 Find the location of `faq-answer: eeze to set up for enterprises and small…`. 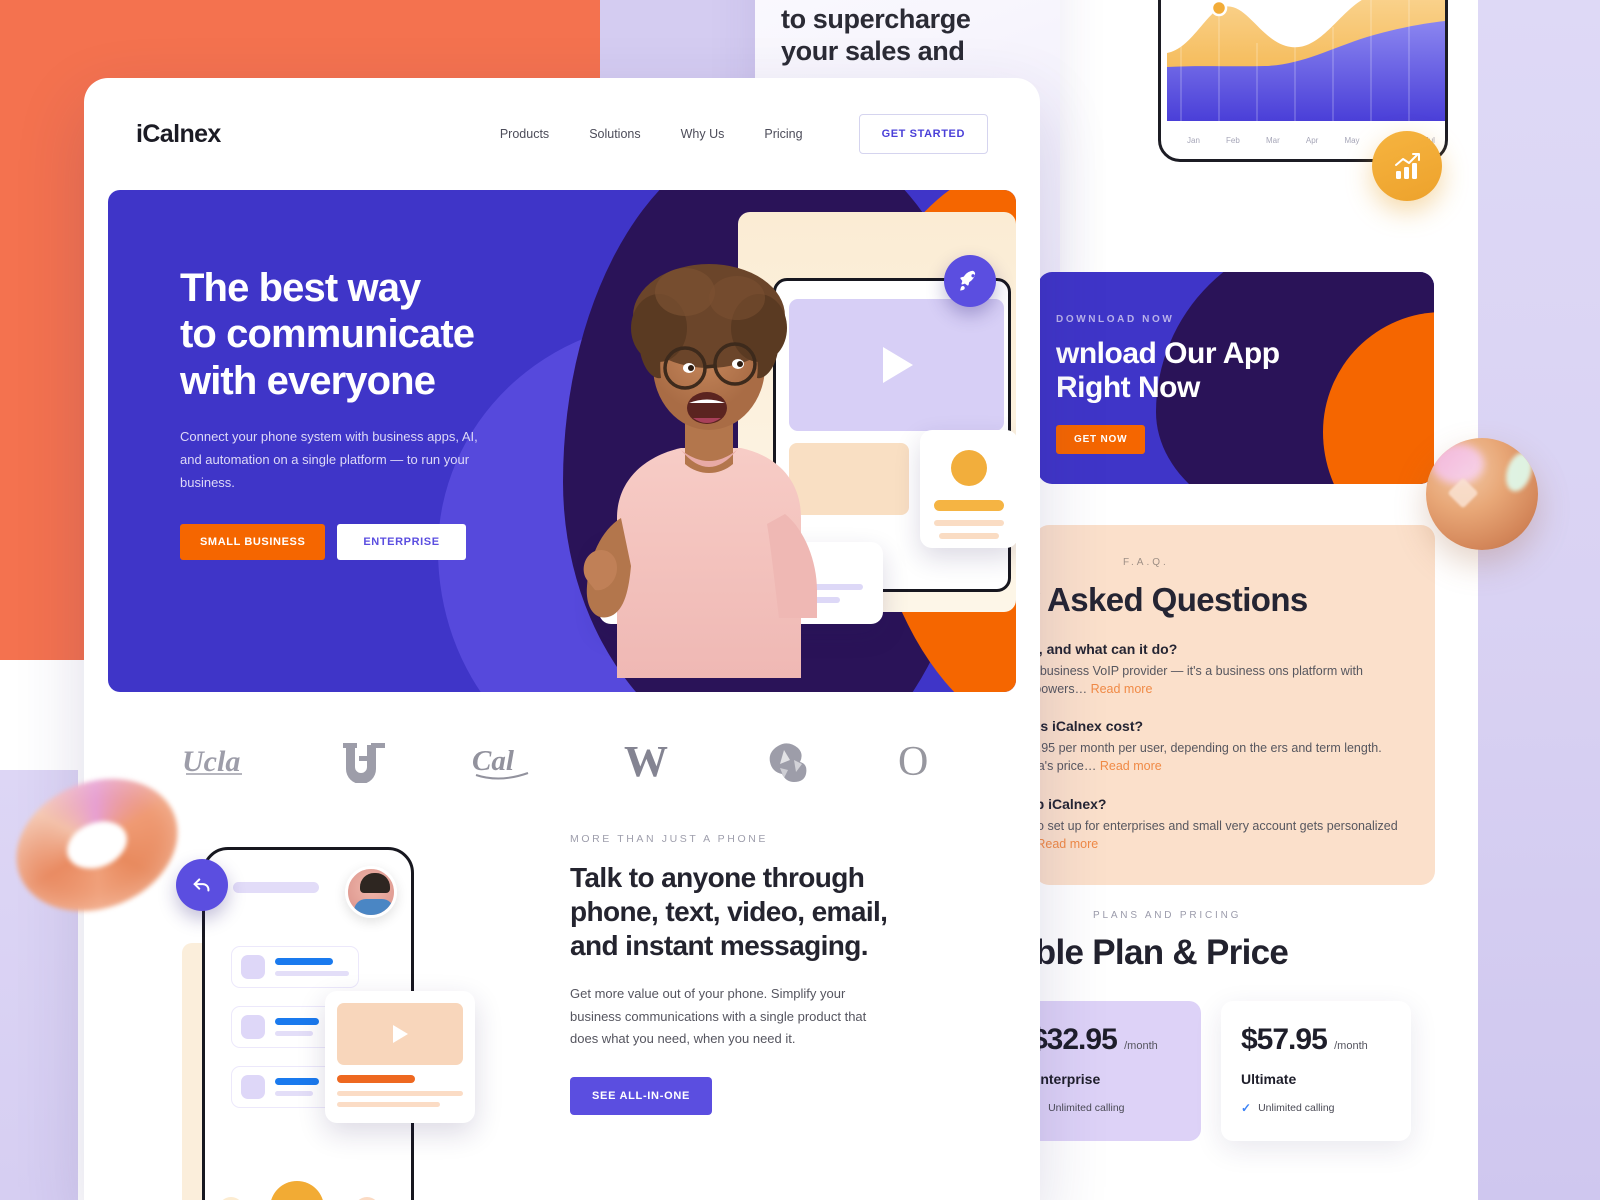

faq-answer: eeze to set up for enterprises and small… is located at coordinates (1216, 834).